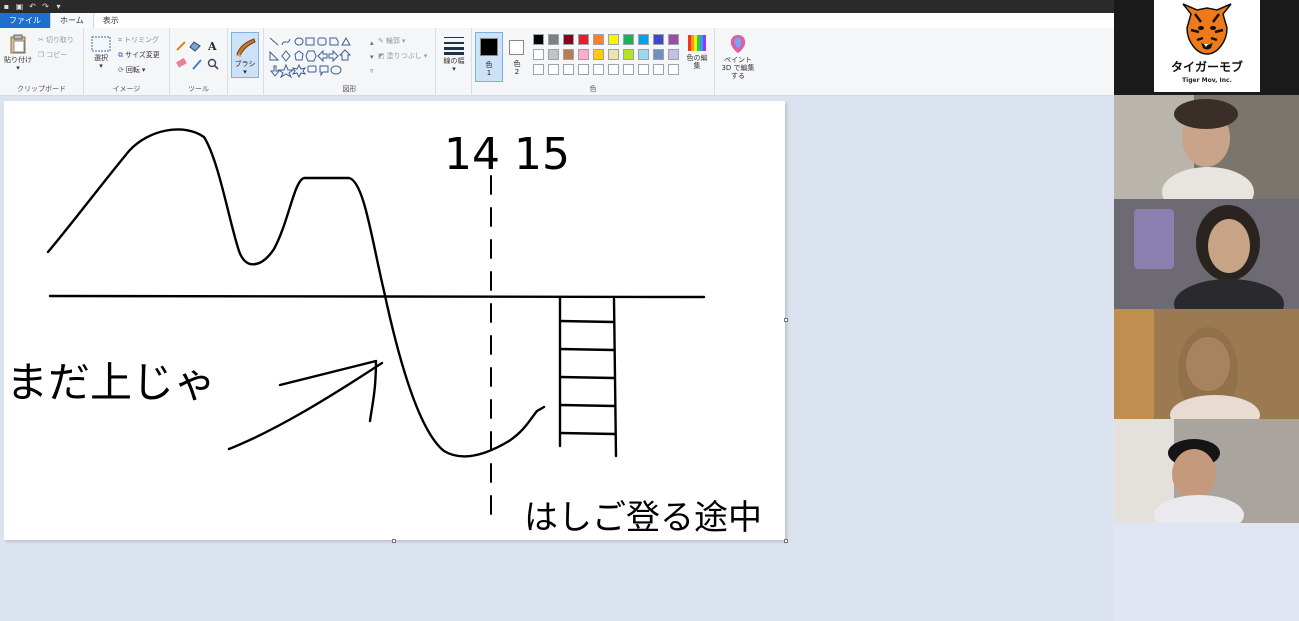  Describe the element at coordinates (786, 320) in the screenshot. I see `resize-handle-right` at that location.